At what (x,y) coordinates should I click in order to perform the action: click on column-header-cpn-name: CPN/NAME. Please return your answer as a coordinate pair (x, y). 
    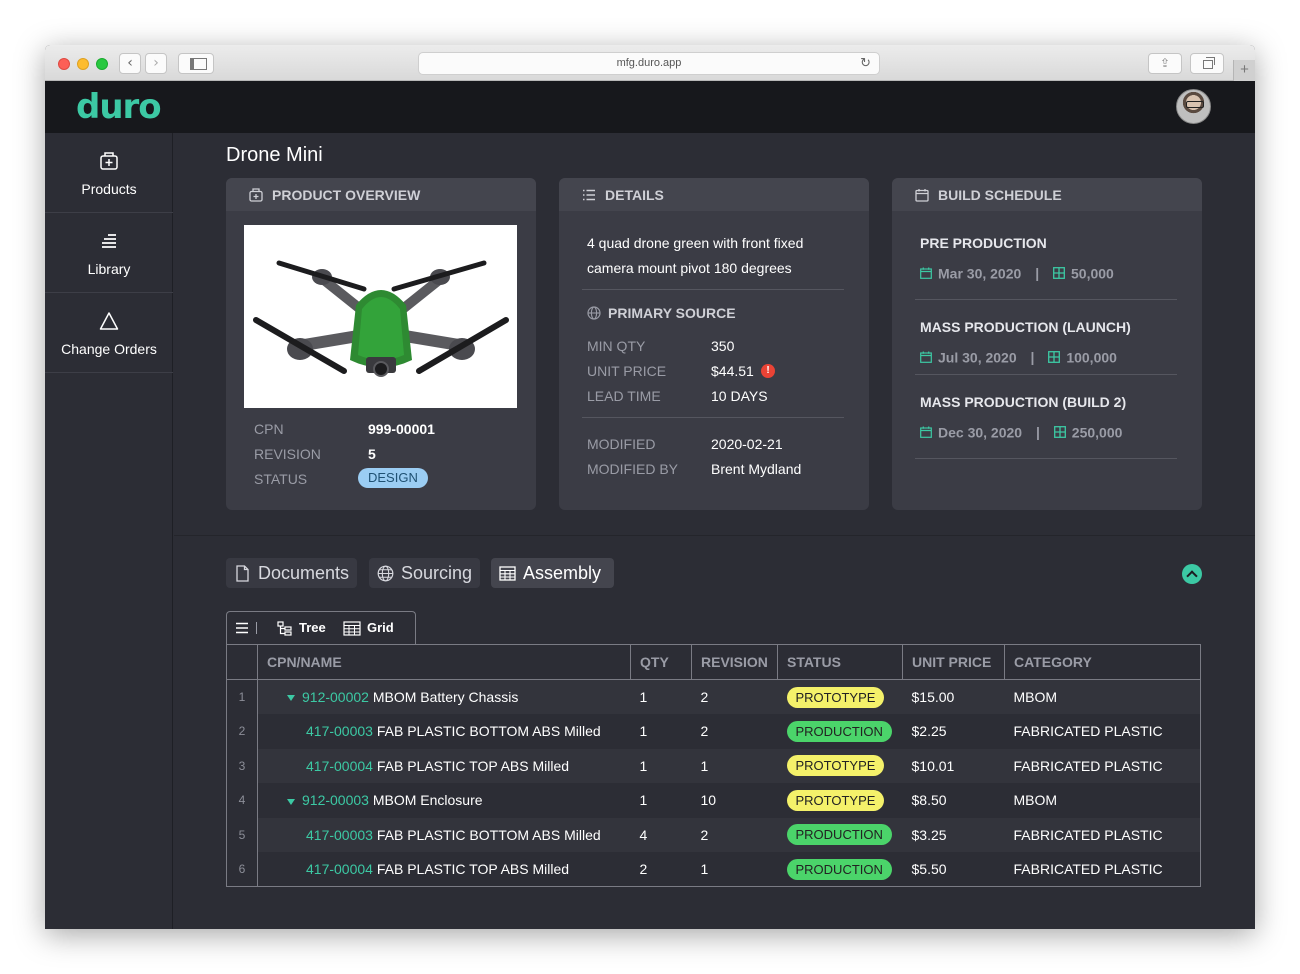
    Looking at the image, I should click on (444, 662).